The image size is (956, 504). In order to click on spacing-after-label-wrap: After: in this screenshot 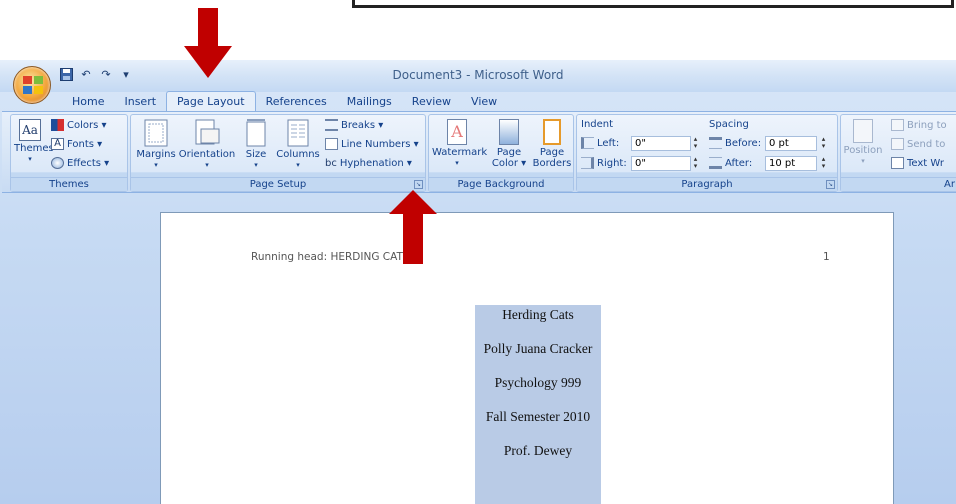, I will do `click(730, 163)`.